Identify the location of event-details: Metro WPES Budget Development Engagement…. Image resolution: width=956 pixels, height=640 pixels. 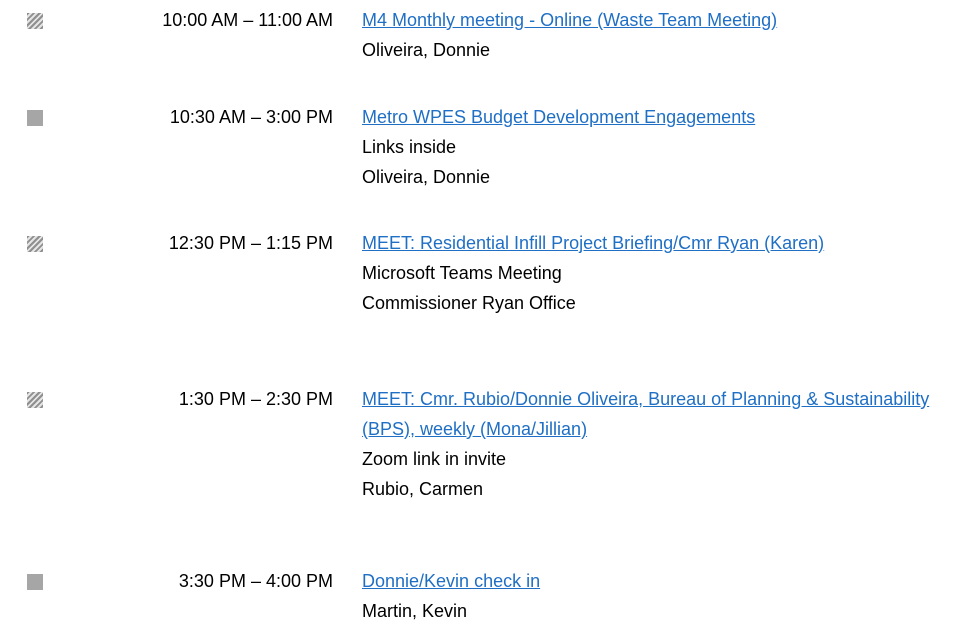
(659, 147).